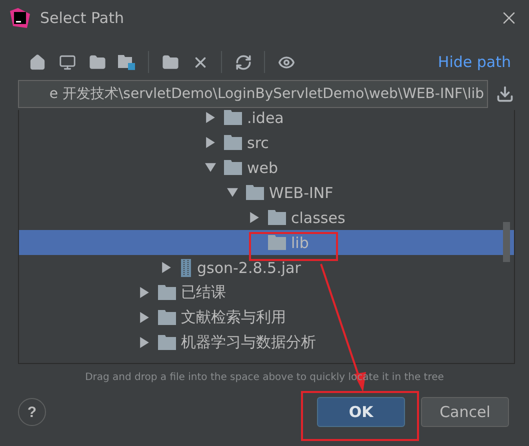 The image size is (529, 446). I want to click on scrollbar-thumb, so click(506, 242).